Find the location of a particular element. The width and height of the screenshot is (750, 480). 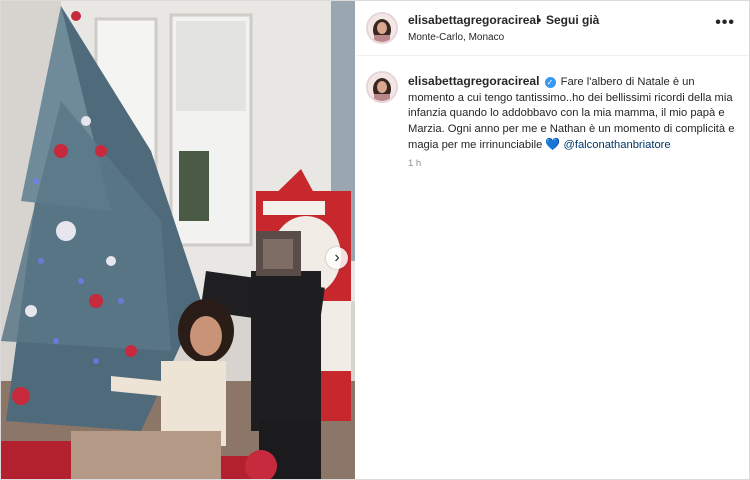

chevron-right-icon: › is located at coordinates (337, 257).